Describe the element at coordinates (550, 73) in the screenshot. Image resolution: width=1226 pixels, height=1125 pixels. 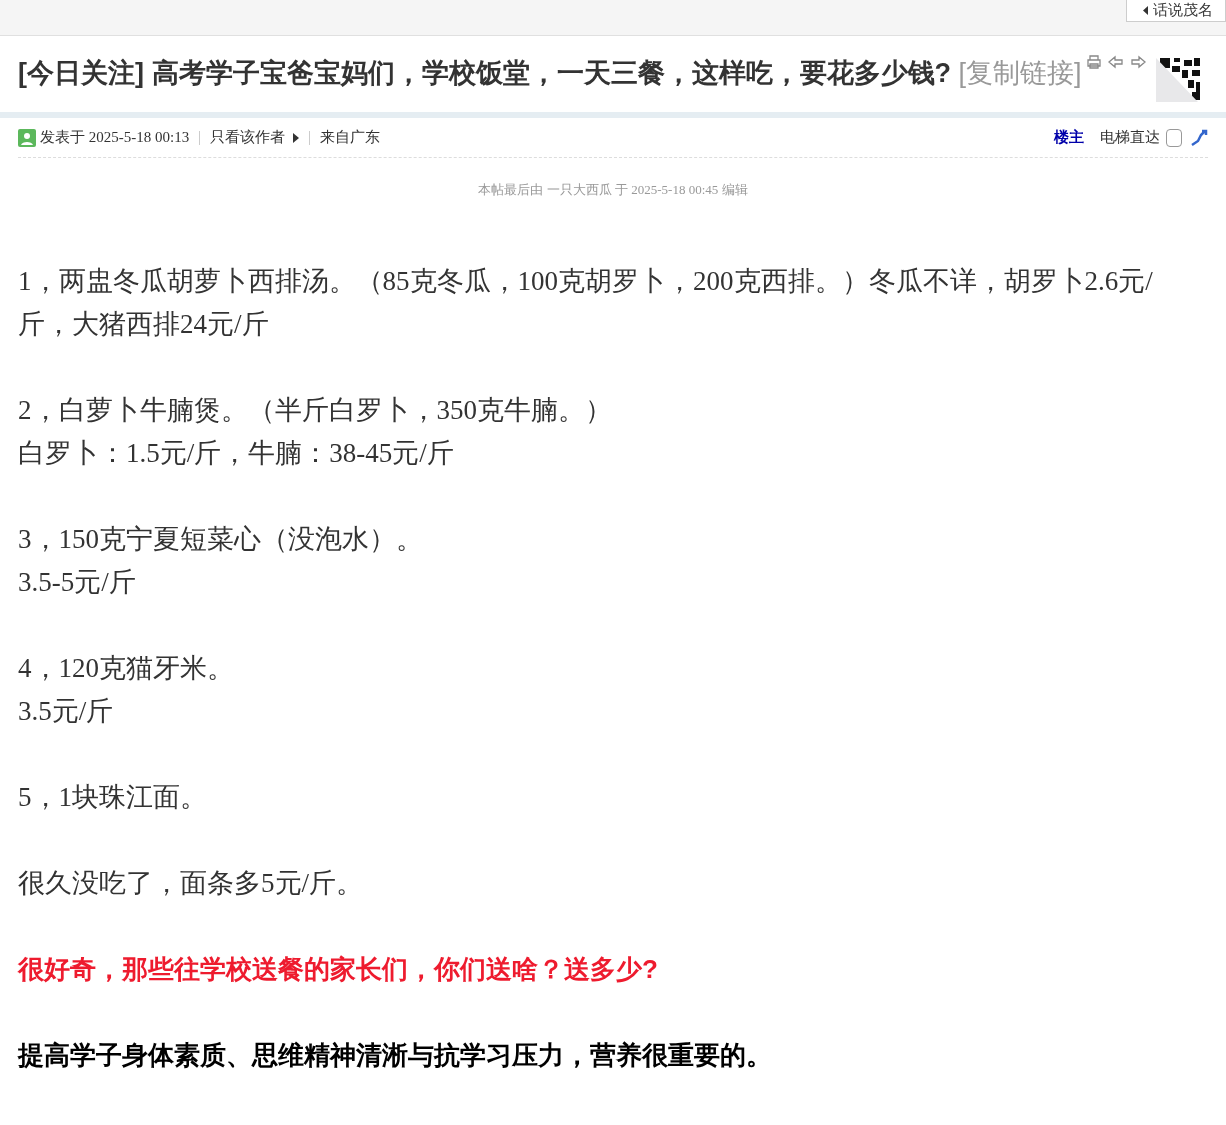
I see `thread-title: [今日关注] 高考学子宝爸宝妈们，学校饭堂，一天三餐，这样吃，要花多少钱? [复制链接]` at that location.